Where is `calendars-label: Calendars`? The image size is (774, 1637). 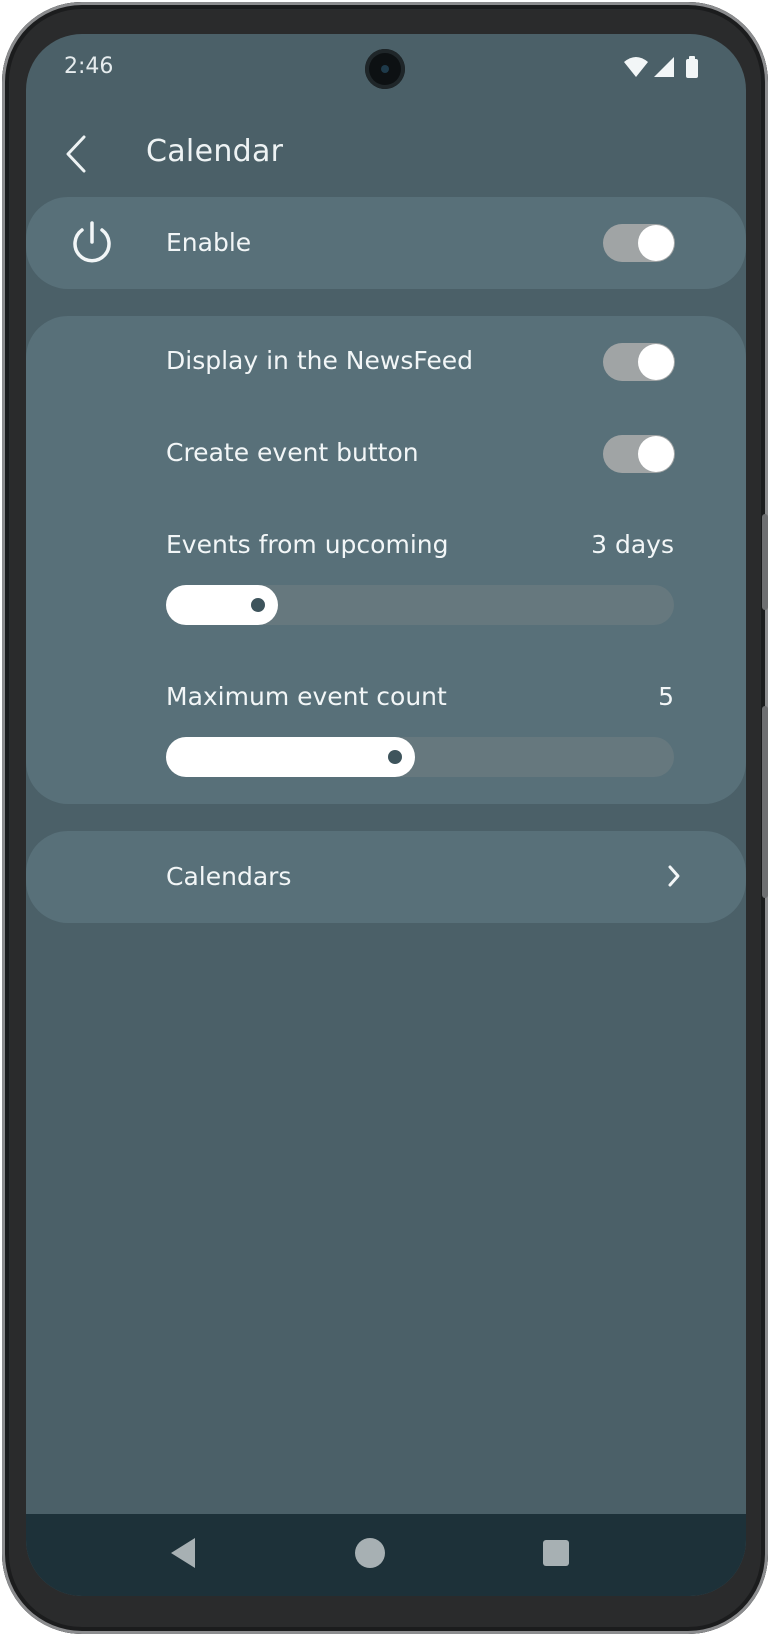
calendars-label: Calendars is located at coordinates (229, 876).